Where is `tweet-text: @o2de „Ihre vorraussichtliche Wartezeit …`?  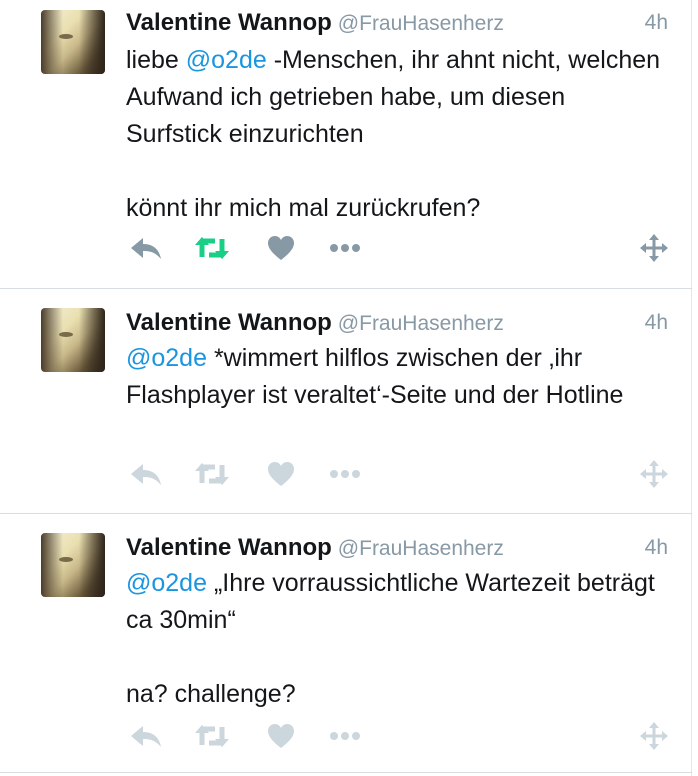 tweet-text: @o2de „Ihre vorraussichtliche Wartezeit … is located at coordinates (396, 639).